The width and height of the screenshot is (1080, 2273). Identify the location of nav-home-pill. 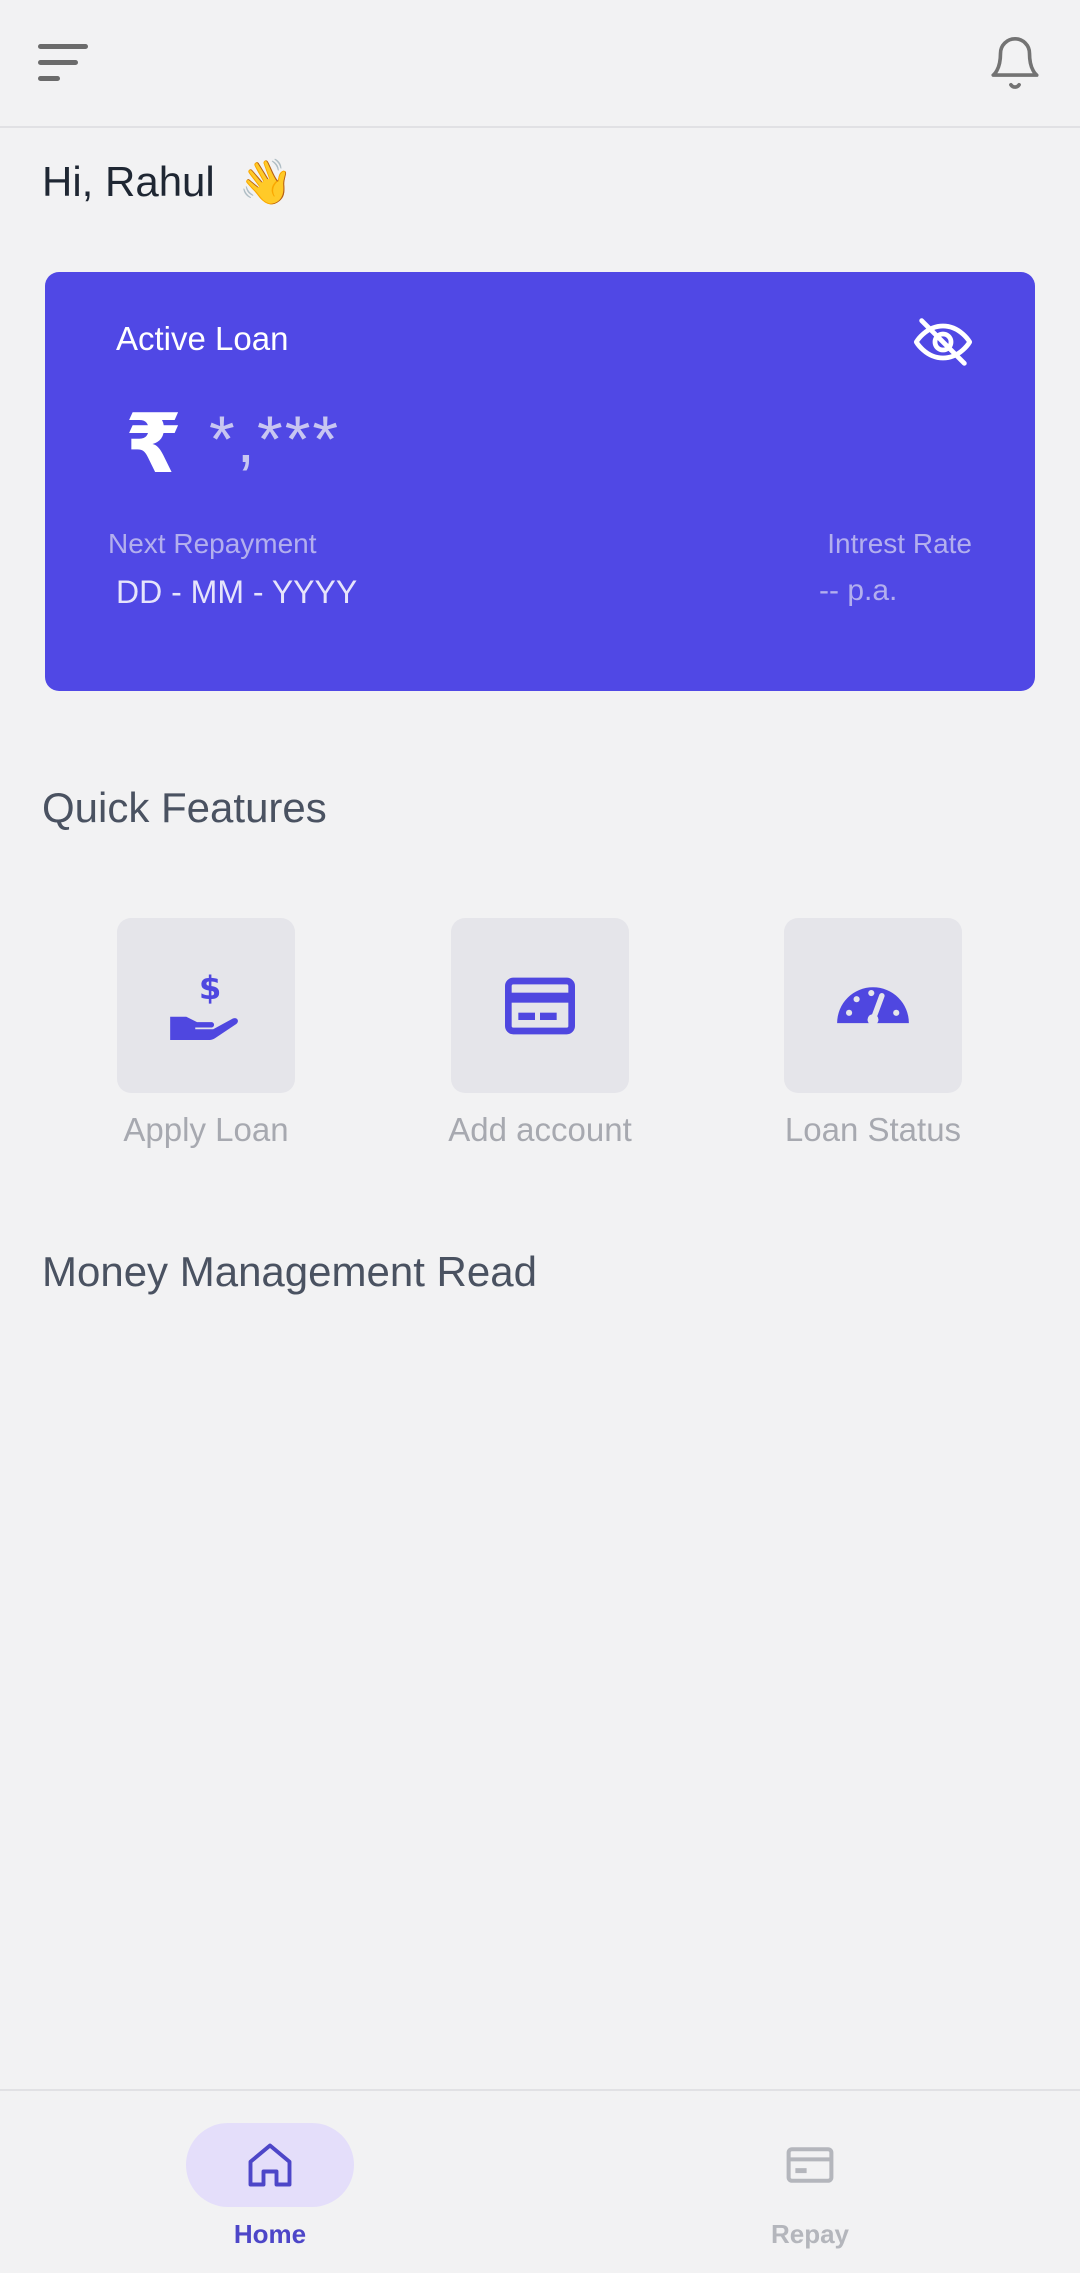
(270, 2165).